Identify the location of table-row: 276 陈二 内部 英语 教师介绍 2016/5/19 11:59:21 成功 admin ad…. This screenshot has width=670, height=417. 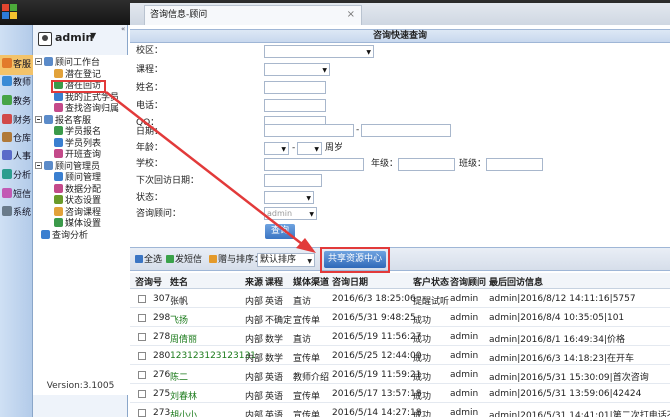
(400, 375).